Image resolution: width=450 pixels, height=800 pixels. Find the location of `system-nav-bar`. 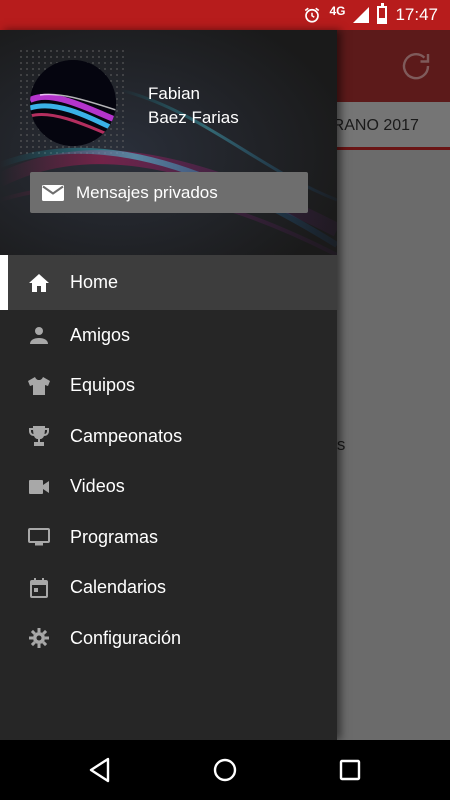

system-nav-bar is located at coordinates (225, 770).